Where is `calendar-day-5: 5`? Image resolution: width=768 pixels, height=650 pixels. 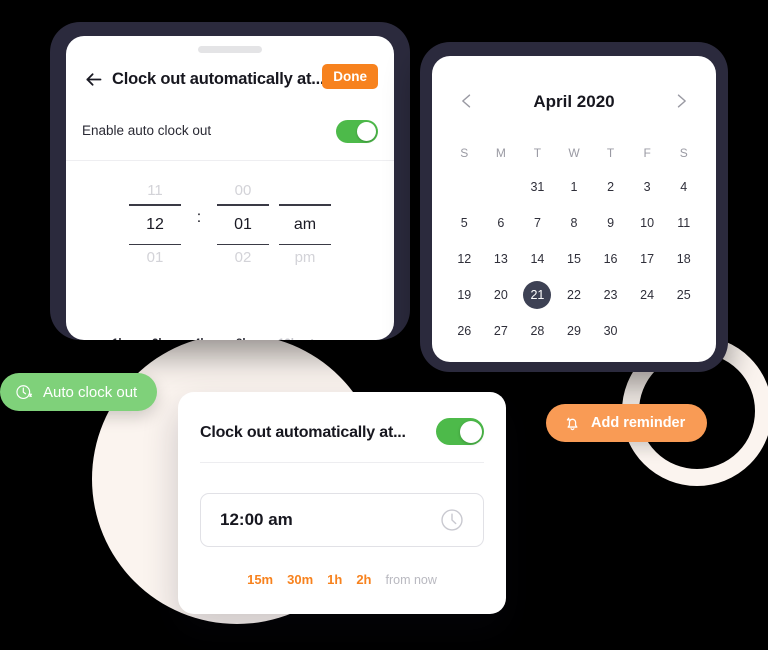
calendar-day-5: 5 is located at coordinates (464, 223).